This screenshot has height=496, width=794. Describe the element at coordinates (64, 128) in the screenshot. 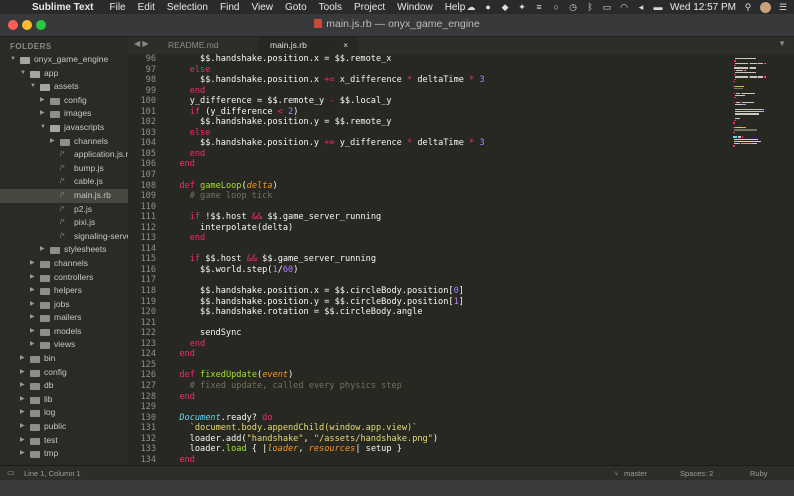

I see `sidebar-folder: ▼ javascripts` at that location.